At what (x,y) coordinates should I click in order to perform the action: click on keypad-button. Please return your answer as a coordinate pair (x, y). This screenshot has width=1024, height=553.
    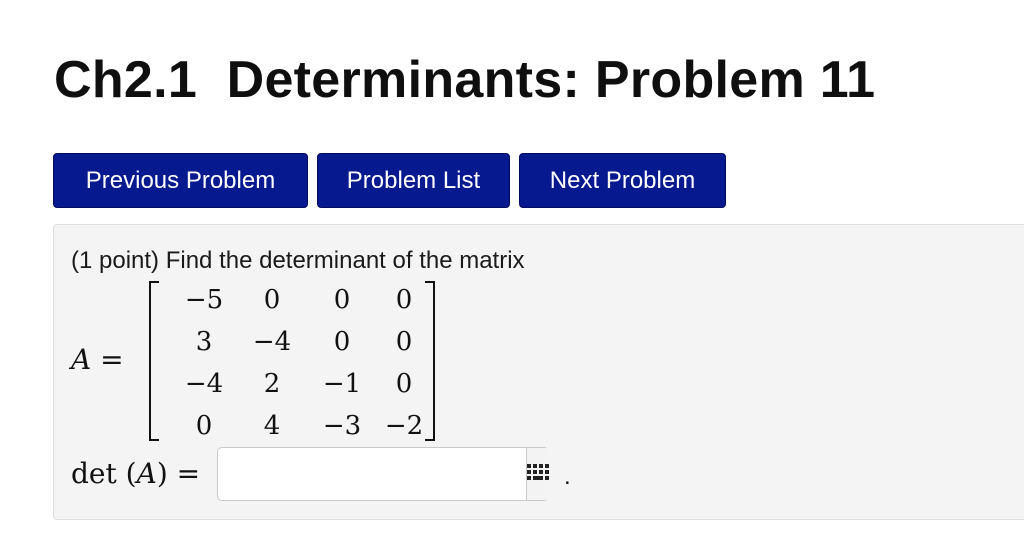
    Looking at the image, I should click on (538, 474).